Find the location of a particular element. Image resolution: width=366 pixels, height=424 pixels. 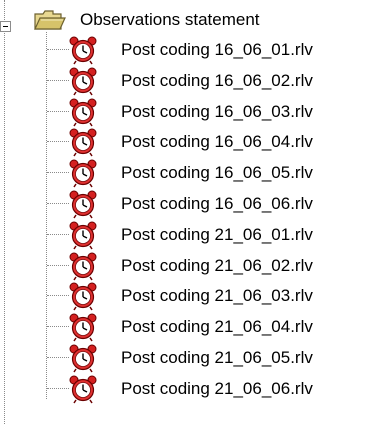

tree-node-label: Post coding 16_06_01.rlv is located at coordinates (217, 49).